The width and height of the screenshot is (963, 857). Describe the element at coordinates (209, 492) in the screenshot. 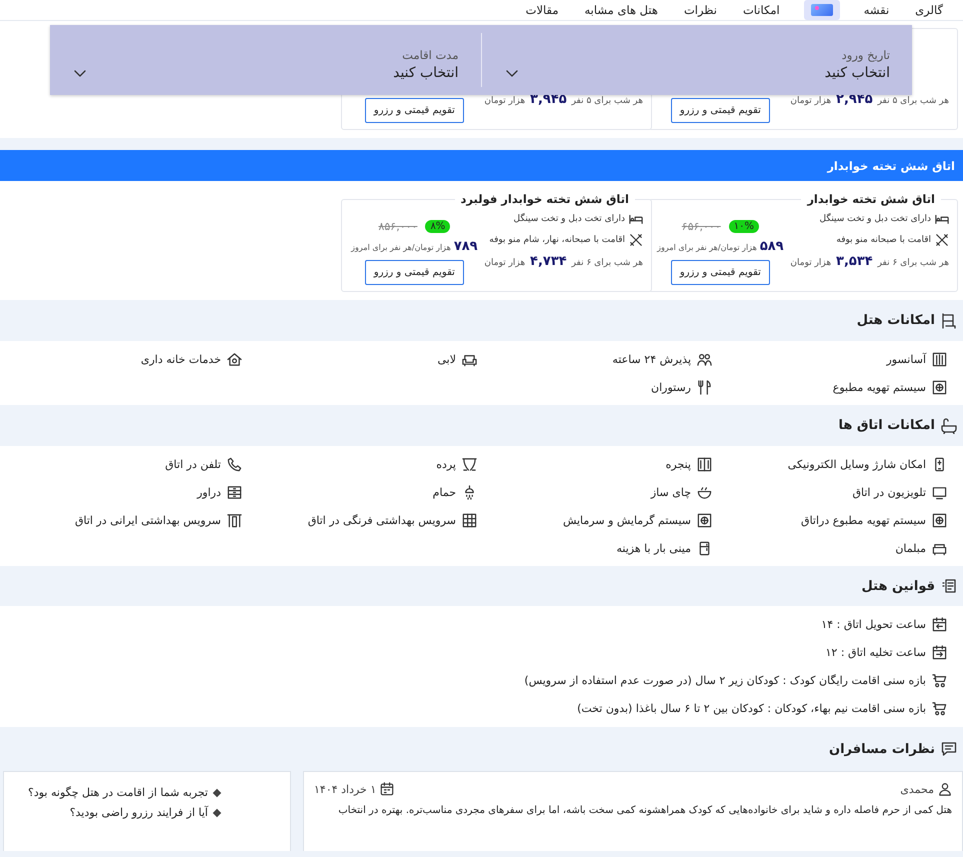

I see `amenity-label: دراور` at that location.